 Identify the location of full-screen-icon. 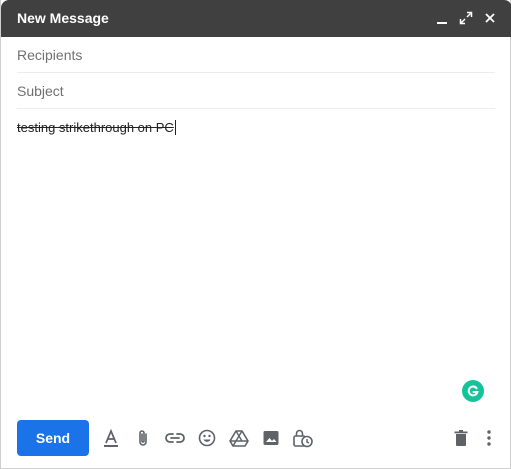
(466, 18).